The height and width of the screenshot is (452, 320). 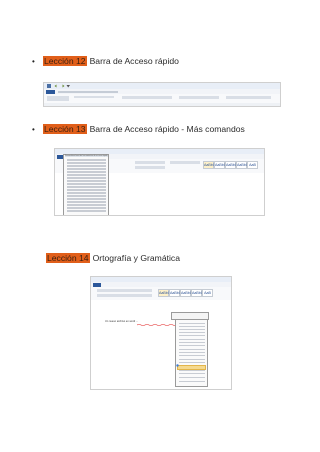 What do you see at coordinates (248, 97) in the screenshot?
I see `ribbon-controls-e` at bounding box center [248, 97].